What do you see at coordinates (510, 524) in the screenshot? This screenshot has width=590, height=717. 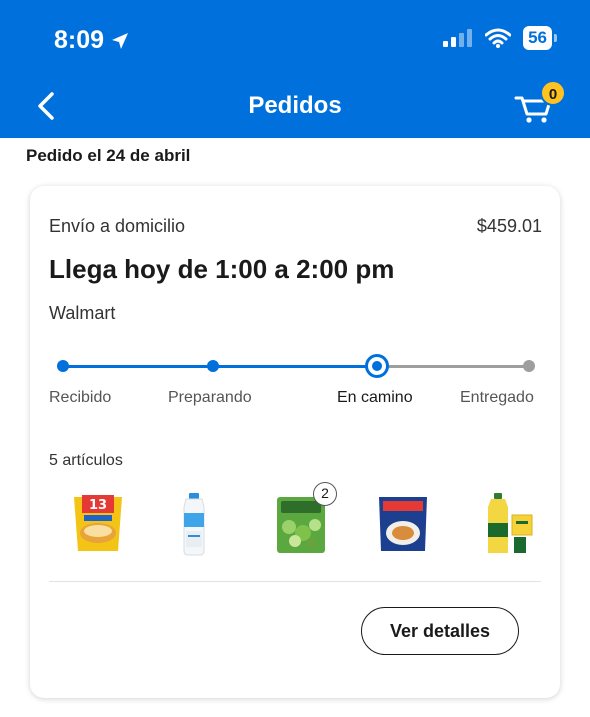 I see `oil-bottle-icon` at bounding box center [510, 524].